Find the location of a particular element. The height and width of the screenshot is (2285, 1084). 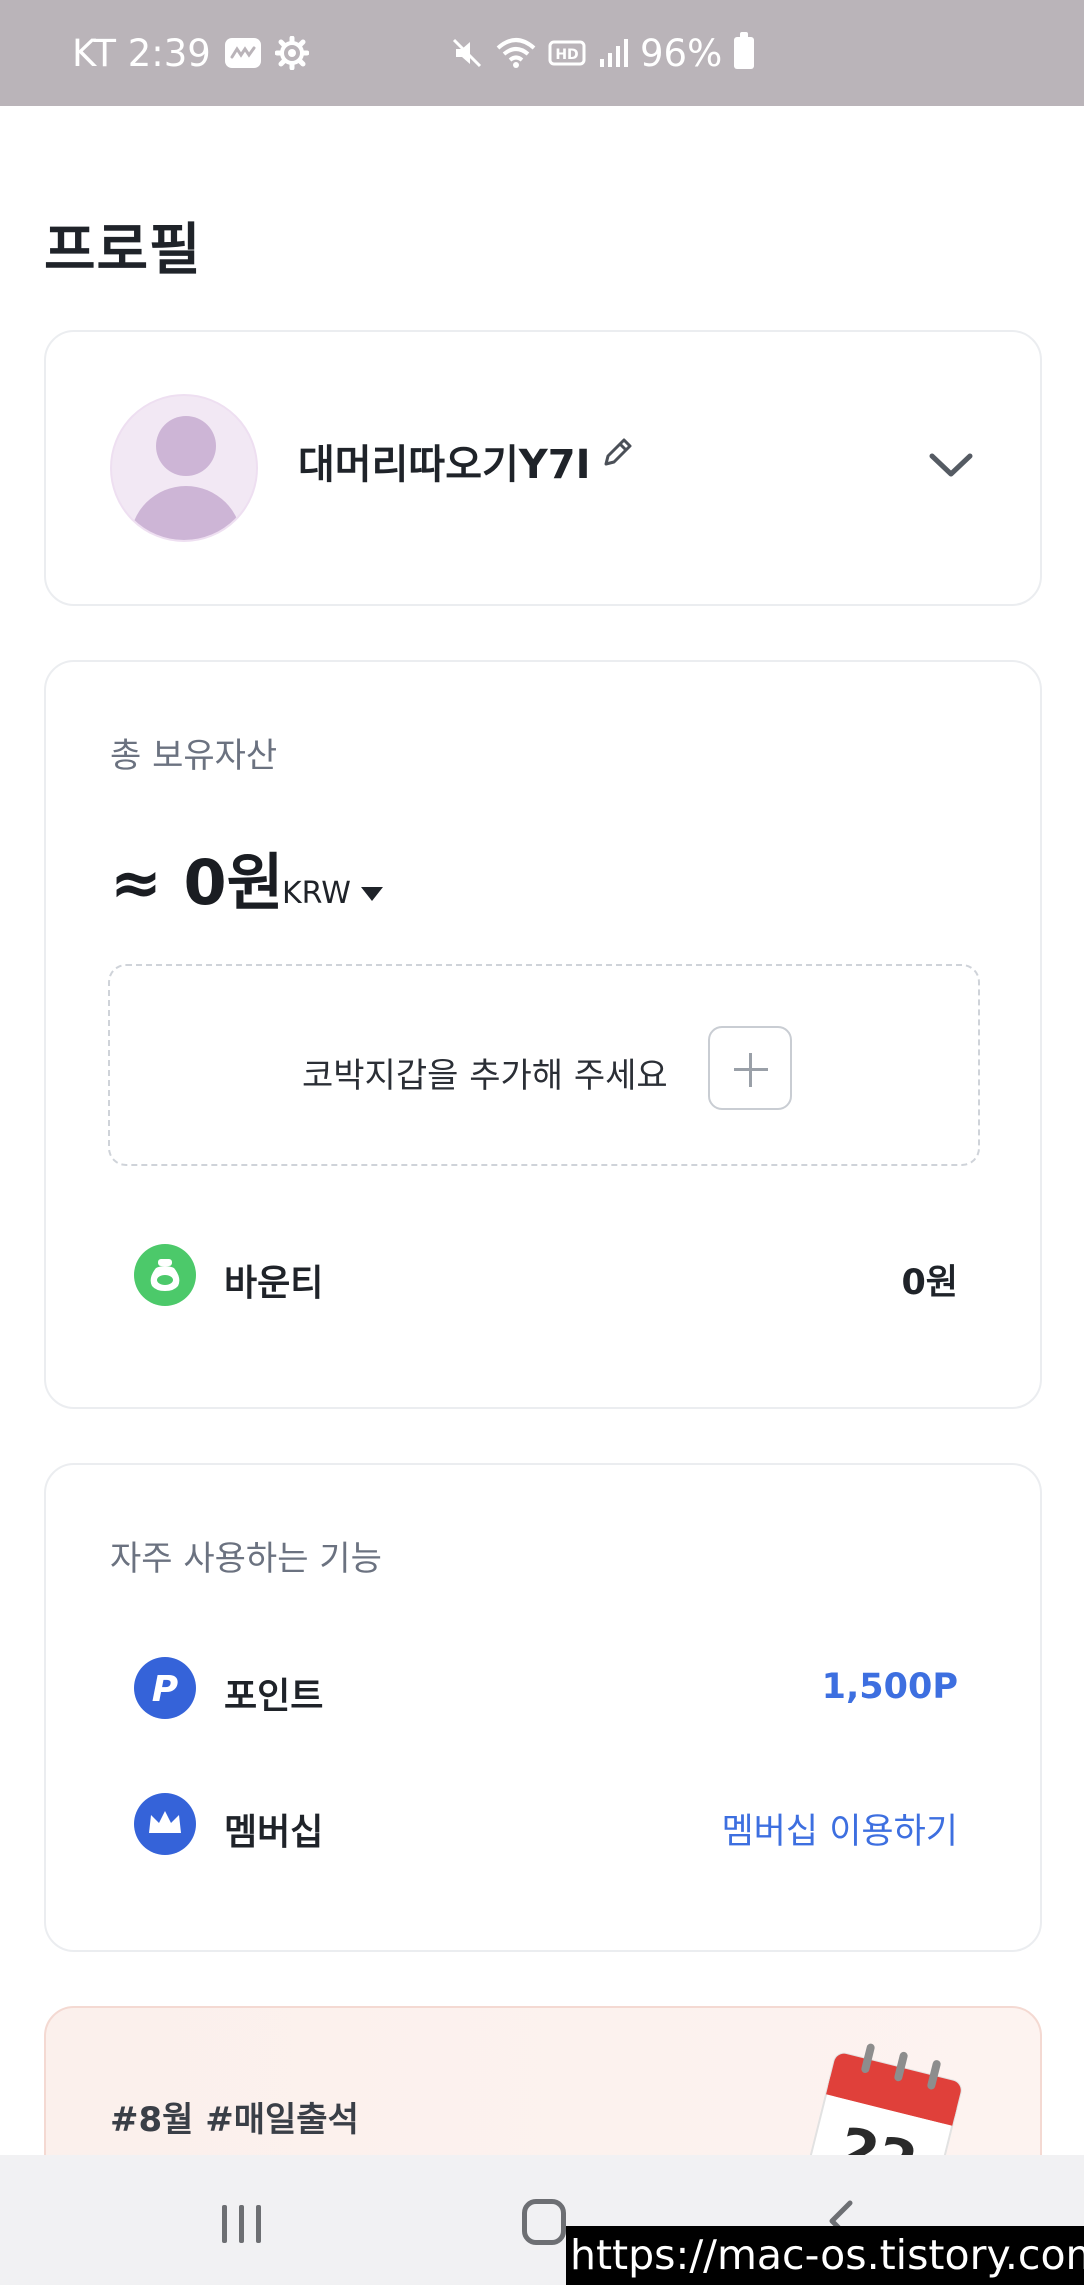

status-left: KT 2:39 is located at coordinates (190, 53).